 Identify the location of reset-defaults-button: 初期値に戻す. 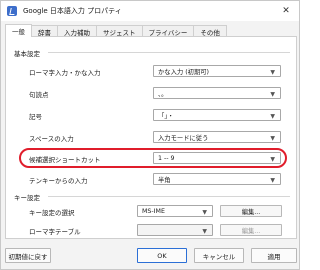
(28, 255).